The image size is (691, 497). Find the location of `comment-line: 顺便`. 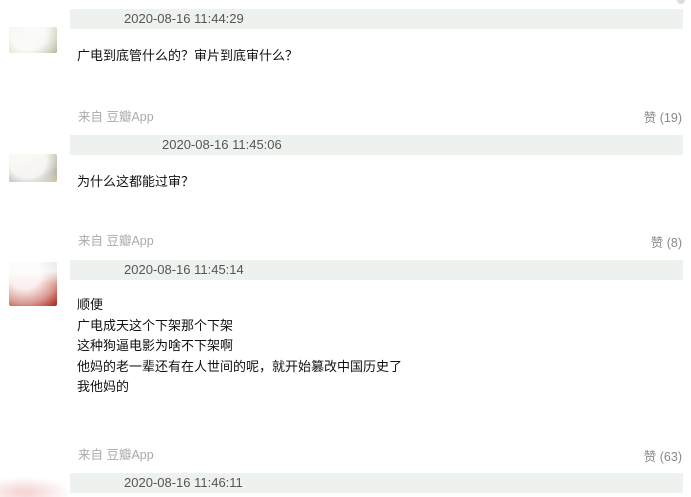

comment-line: 顺便 is located at coordinates (90, 305).